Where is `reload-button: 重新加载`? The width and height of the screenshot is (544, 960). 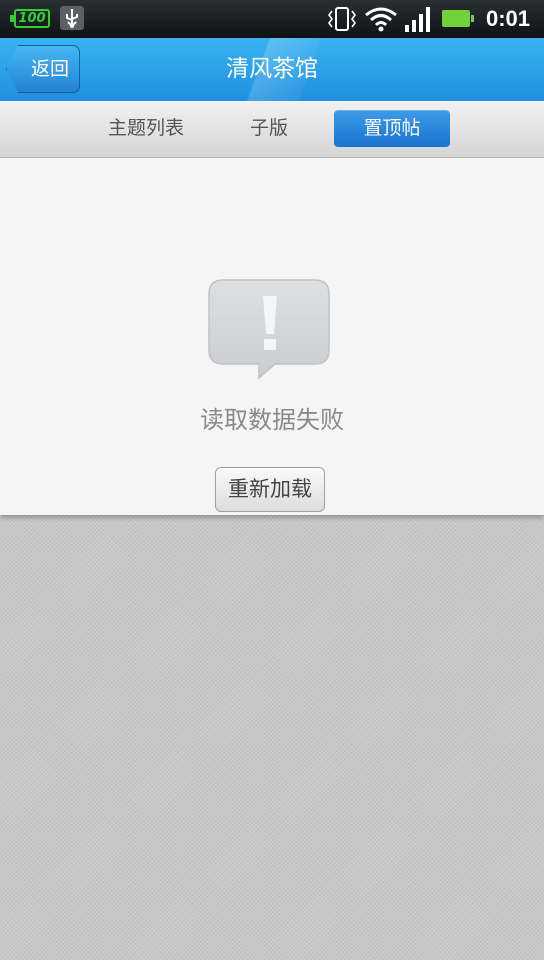 reload-button: 重新加载 is located at coordinates (270, 489).